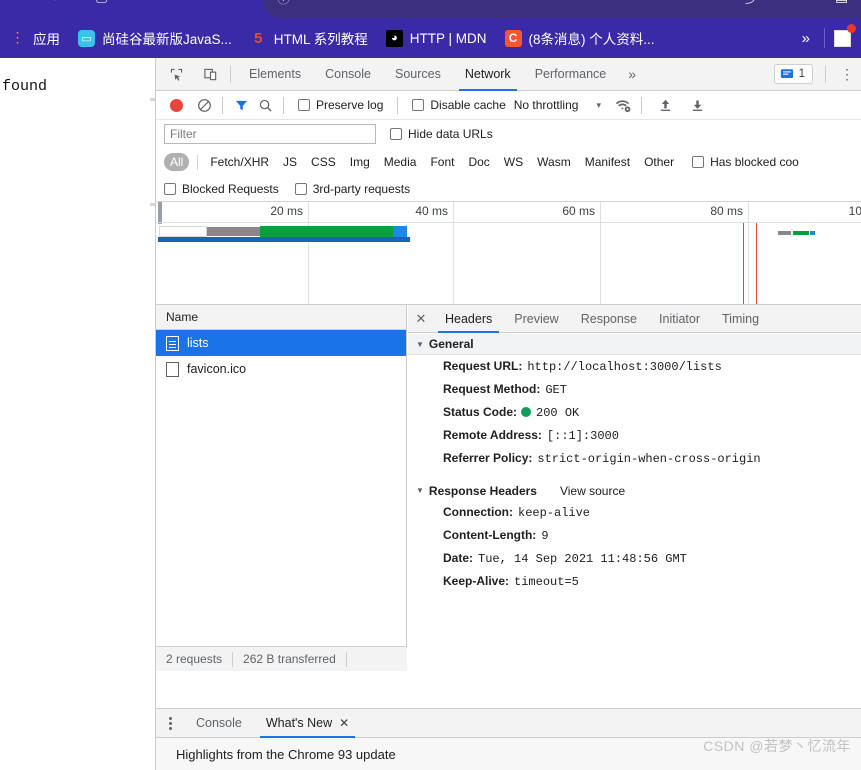  What do you see at coordinates (745, 162) in the screenshot?
I see `has-blocked-cookies-checkbox: Has blocked coo` at bounding box center [745, 162].